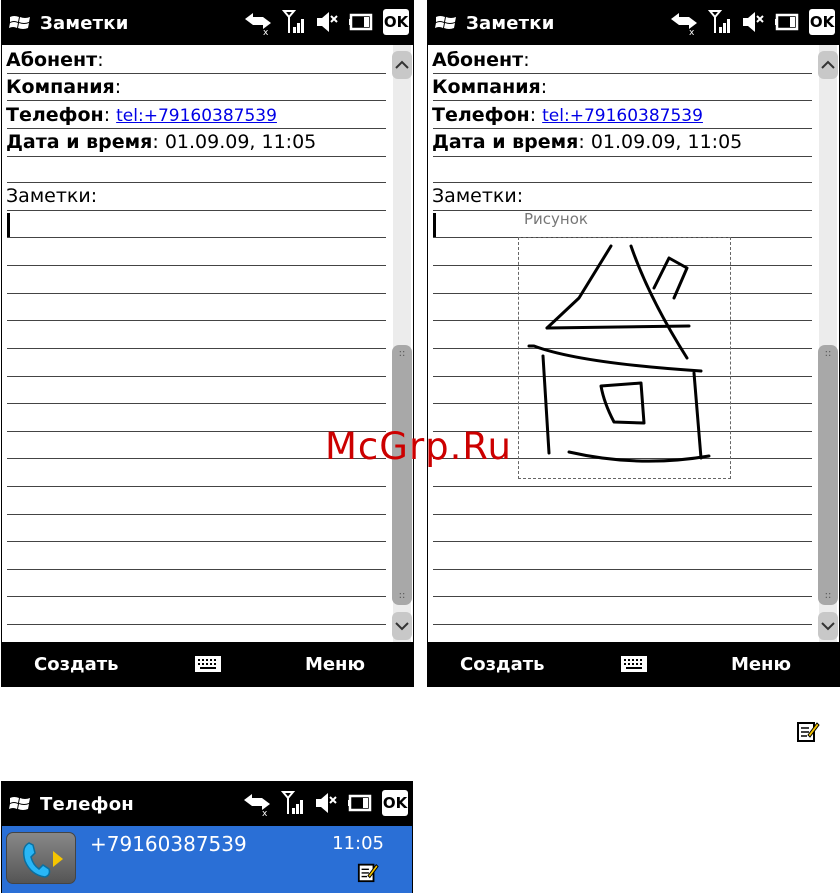  I want to click on screen-phone: Телефон x OK +79160387539 11:05, so click(207, 837).